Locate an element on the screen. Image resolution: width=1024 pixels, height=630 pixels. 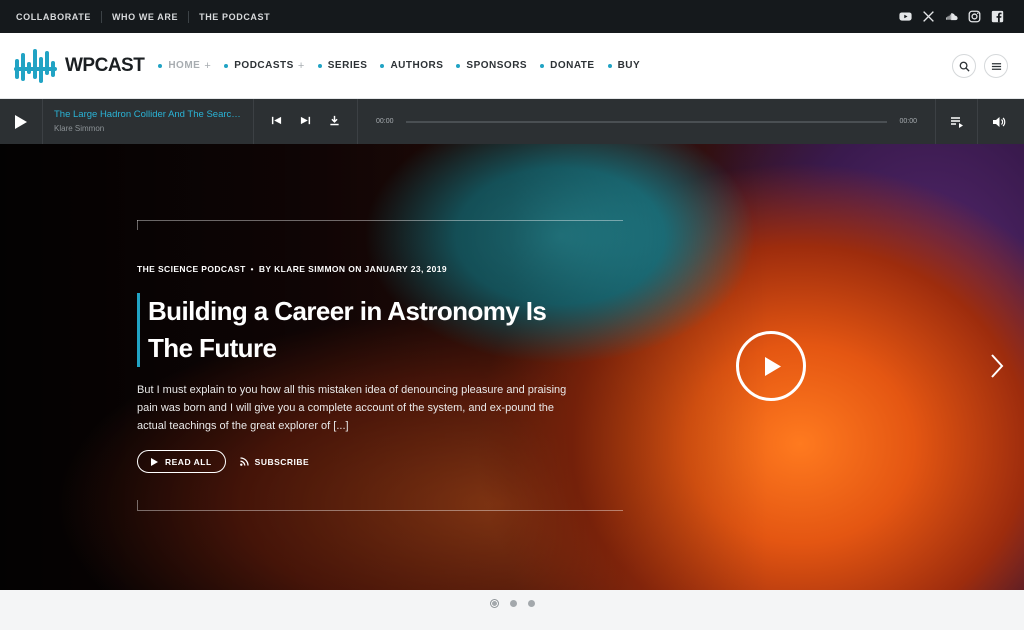
player-controls is located at coordinates (306, 121).